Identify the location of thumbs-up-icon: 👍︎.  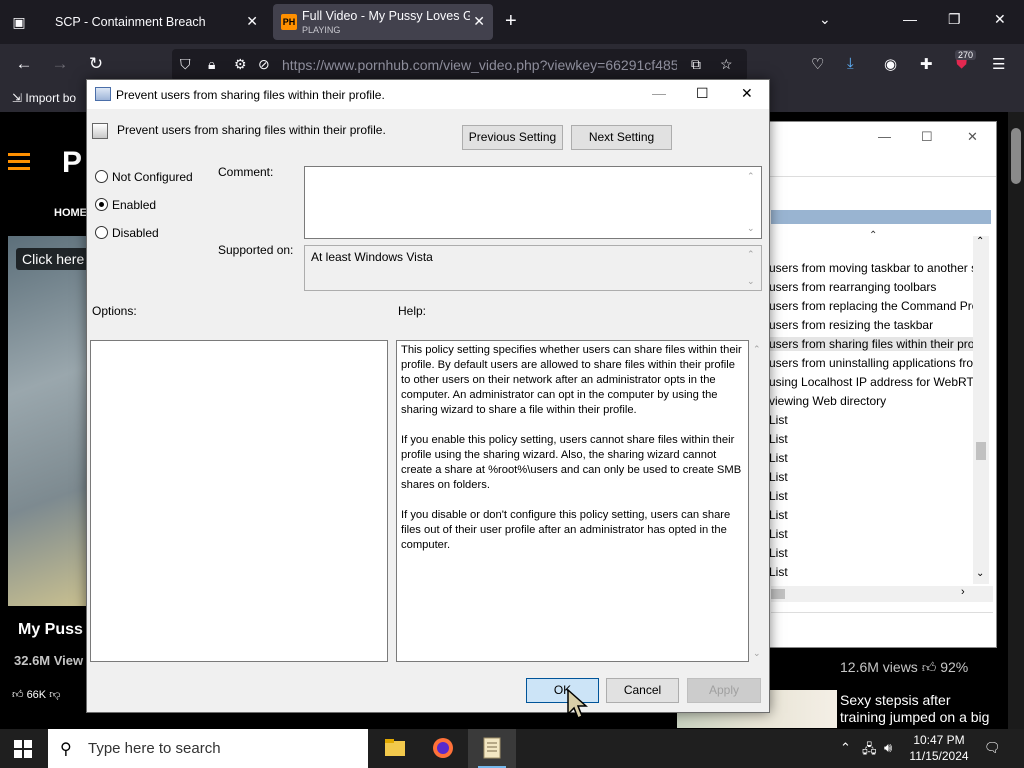
(18, 695).